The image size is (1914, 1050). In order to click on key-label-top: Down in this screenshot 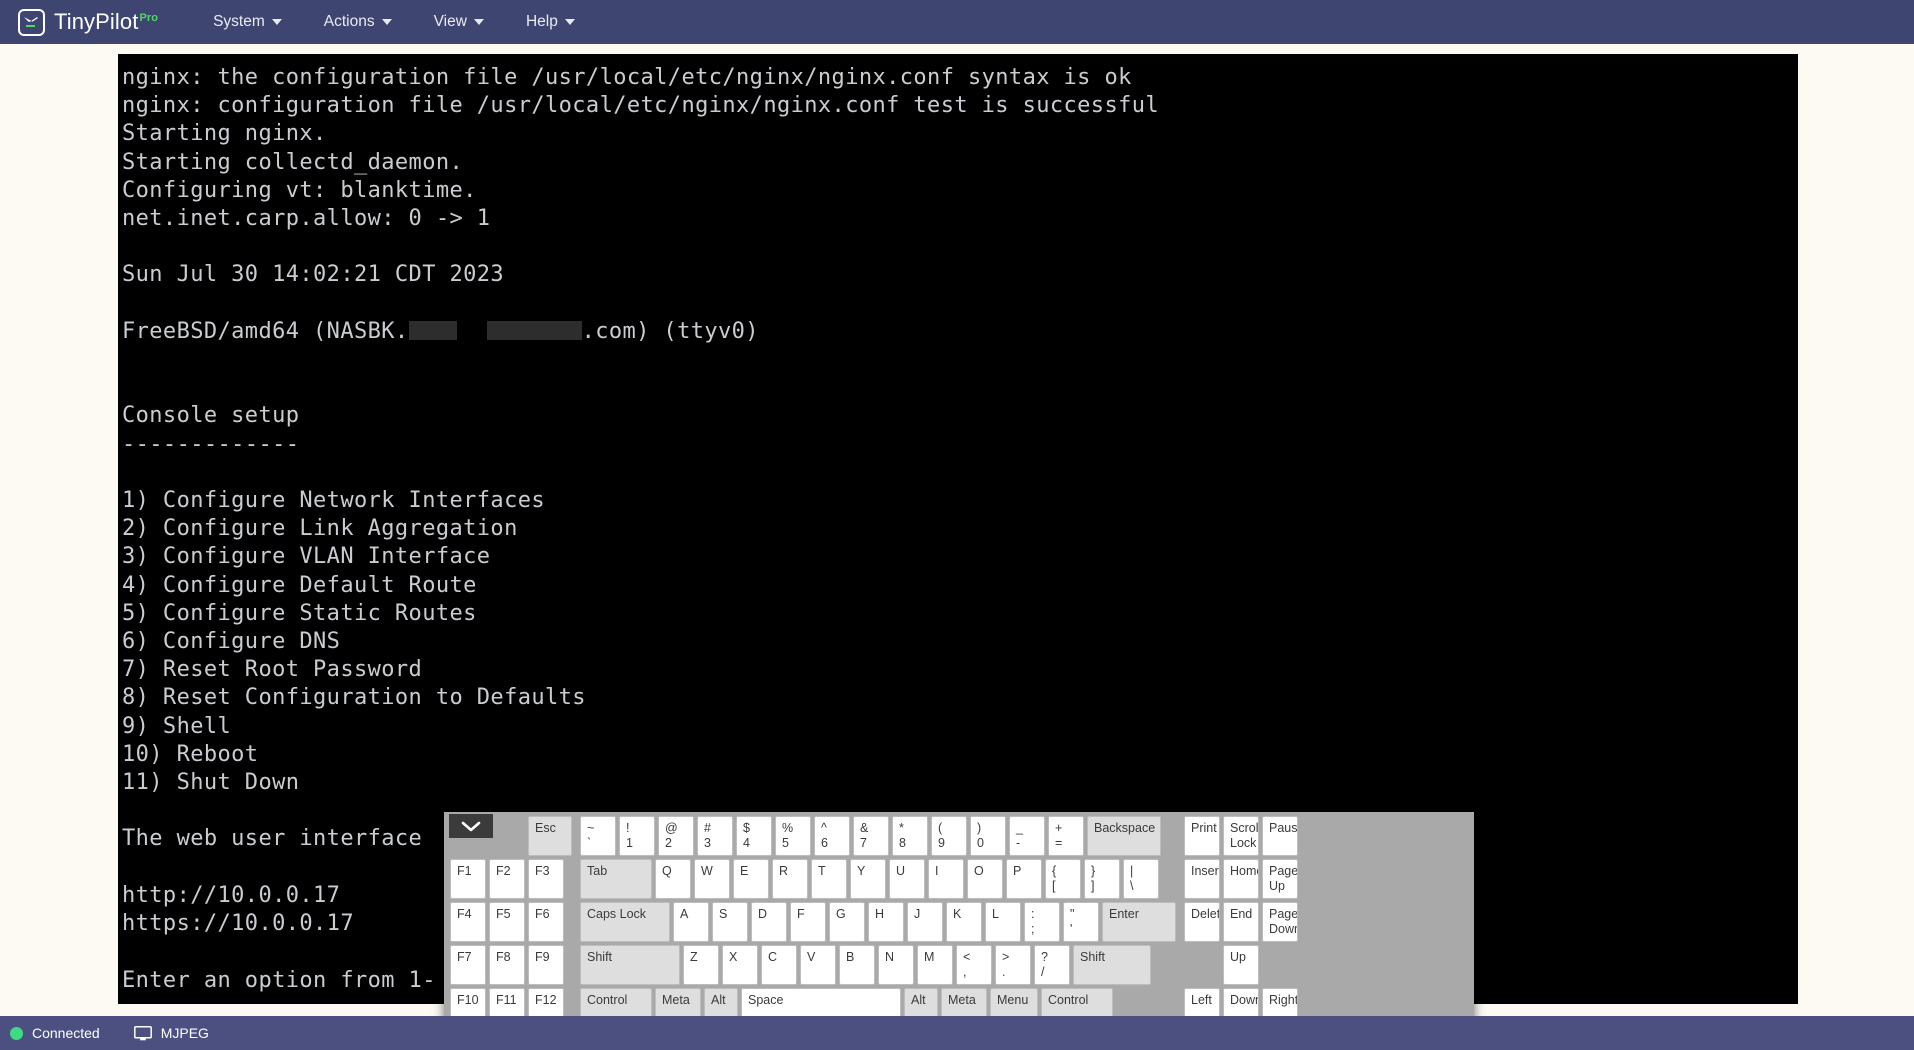, I will do `click(1244, 1000)`.